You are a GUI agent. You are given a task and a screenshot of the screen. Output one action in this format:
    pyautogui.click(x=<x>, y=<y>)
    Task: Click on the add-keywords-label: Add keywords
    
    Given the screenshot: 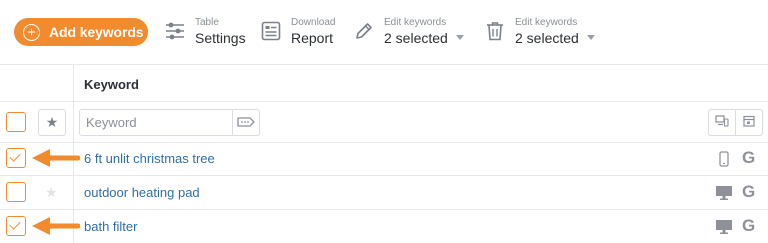 What is the action you would take?
    pyautogui.click(x=96, y=32)
    